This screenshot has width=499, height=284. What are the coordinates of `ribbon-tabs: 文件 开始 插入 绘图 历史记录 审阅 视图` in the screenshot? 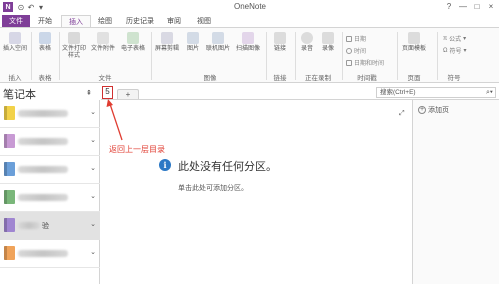 It's located at (249, 21).